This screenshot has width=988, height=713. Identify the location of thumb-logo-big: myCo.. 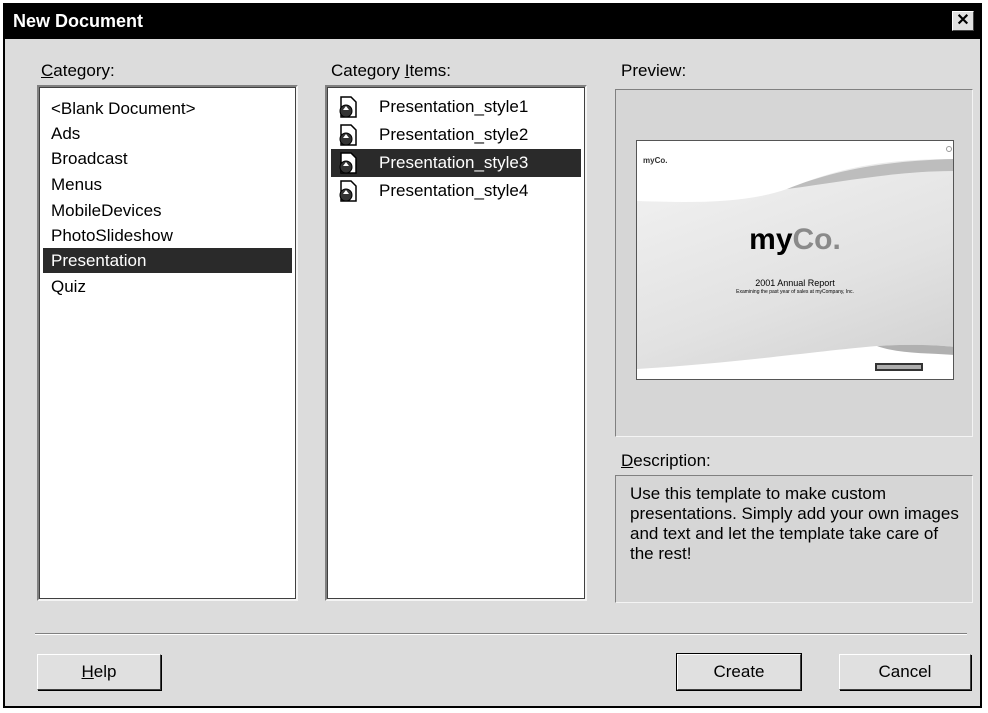
(795, 239).